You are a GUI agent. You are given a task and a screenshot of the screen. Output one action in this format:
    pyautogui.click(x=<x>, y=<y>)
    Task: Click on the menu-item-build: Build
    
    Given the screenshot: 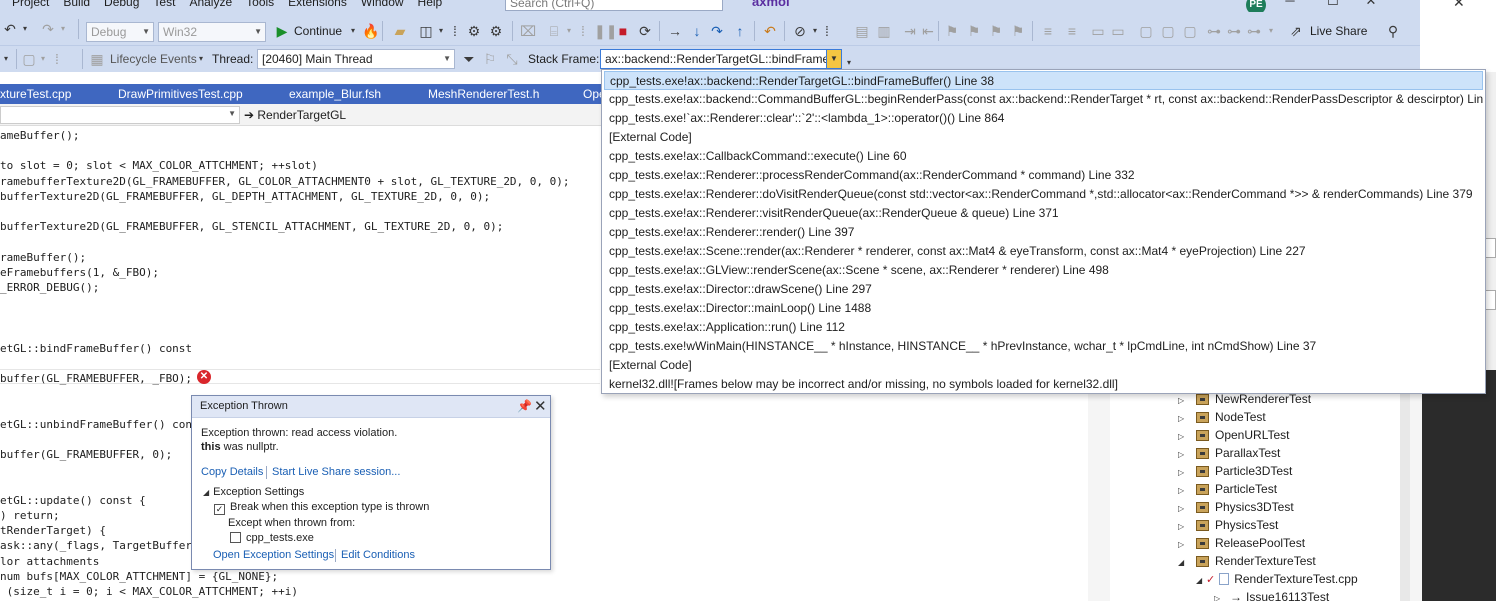 What is the action you would take?
    pyautogui.click(x=83, y=4)
    